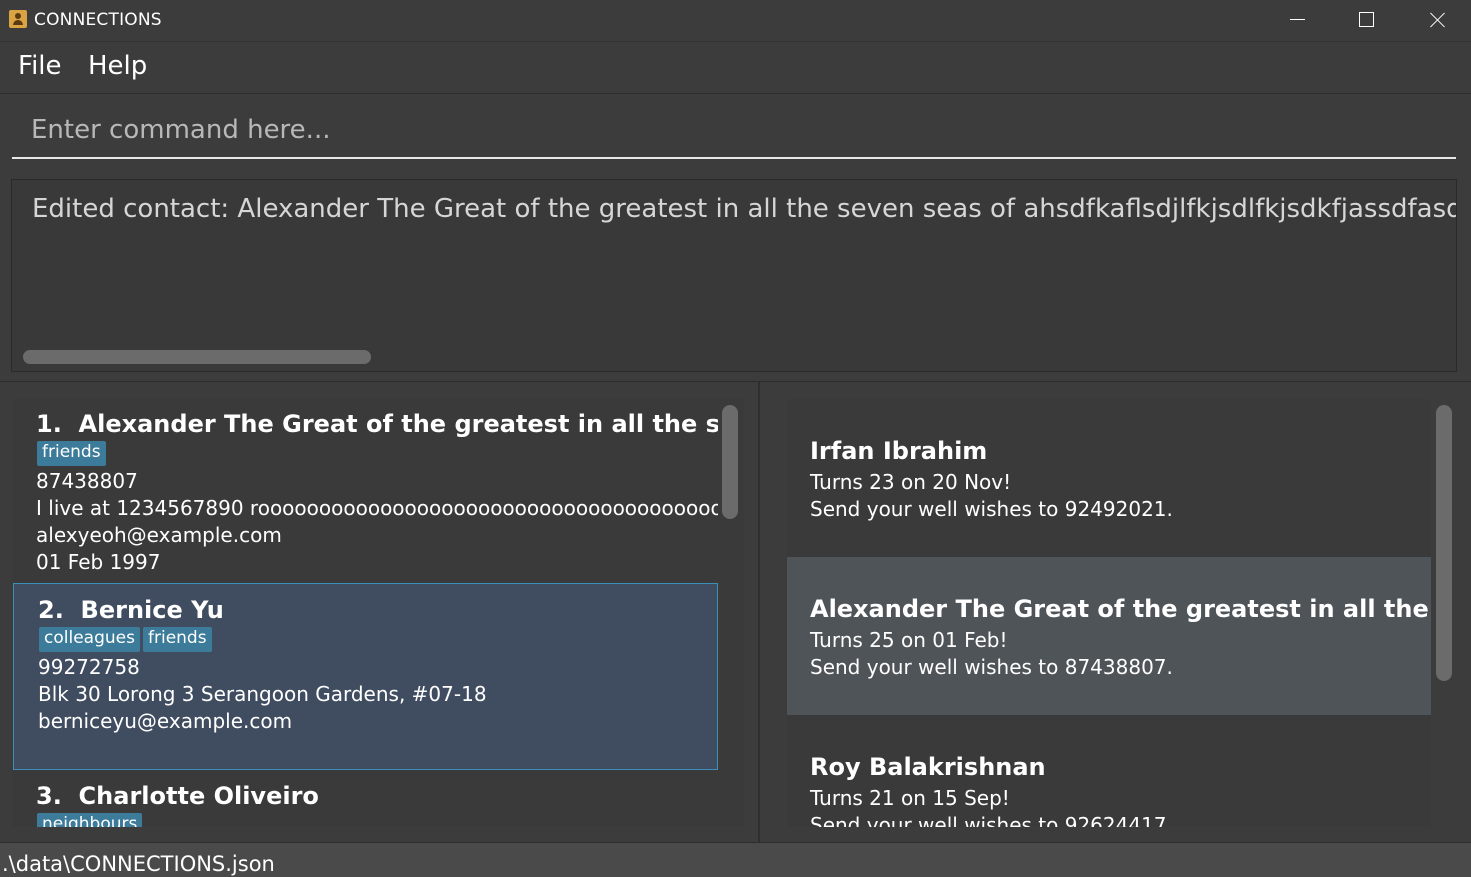 This screenshot has height=877, width=1471. Describe the element at coordinates (1444, 543) in the screenshot. I see `birthday-list-scrollbar` at that location.